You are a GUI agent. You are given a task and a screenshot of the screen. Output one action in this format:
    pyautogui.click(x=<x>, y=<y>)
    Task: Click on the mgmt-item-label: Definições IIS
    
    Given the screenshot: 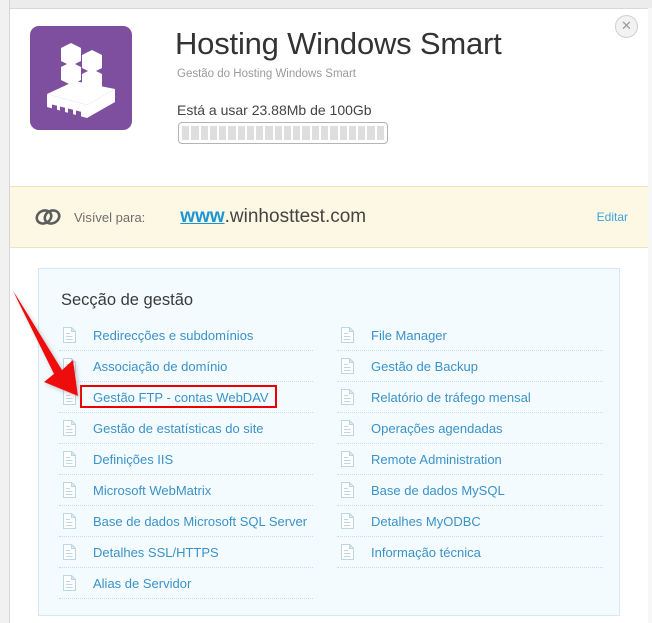 What is the action you would take?
    pyautogui.click(x=133, y=459)
    